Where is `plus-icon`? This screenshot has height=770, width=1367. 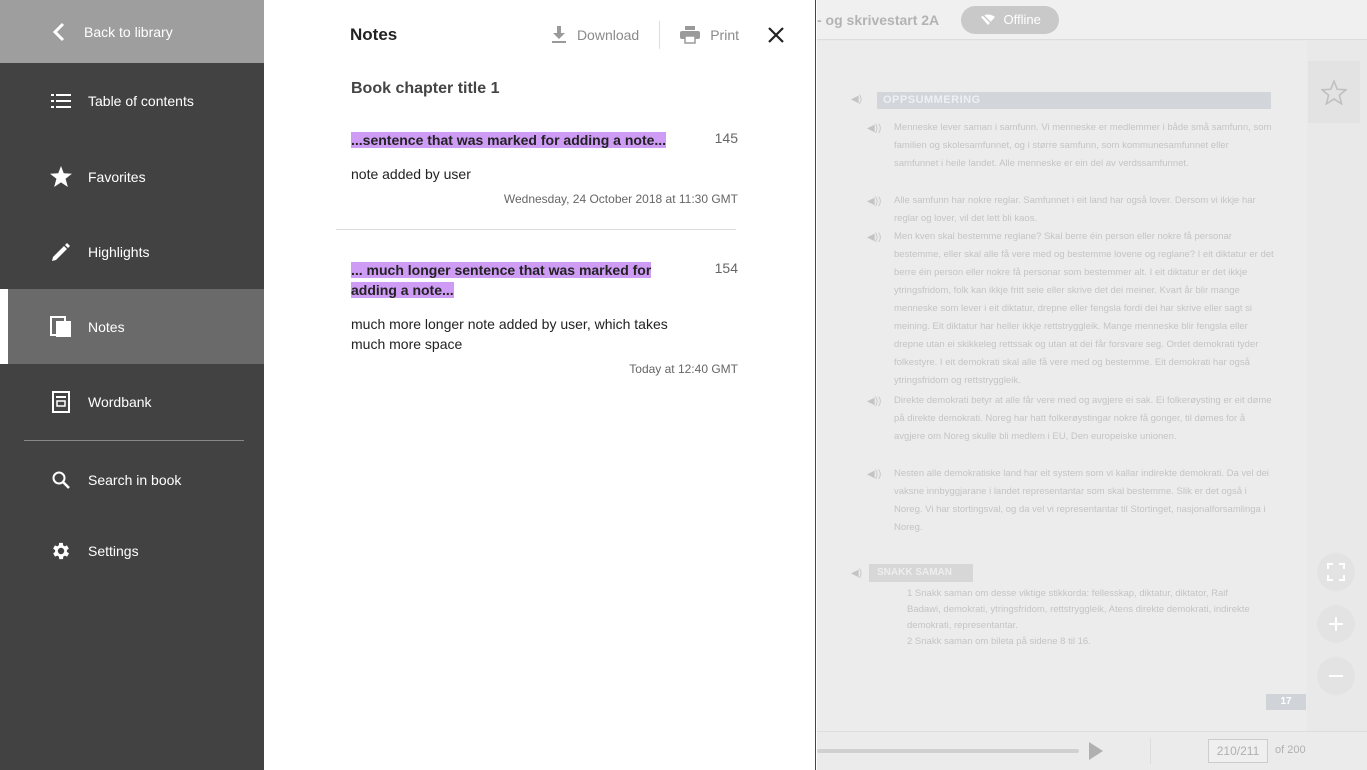
plus-icon is located at coordinates (1336, 624).